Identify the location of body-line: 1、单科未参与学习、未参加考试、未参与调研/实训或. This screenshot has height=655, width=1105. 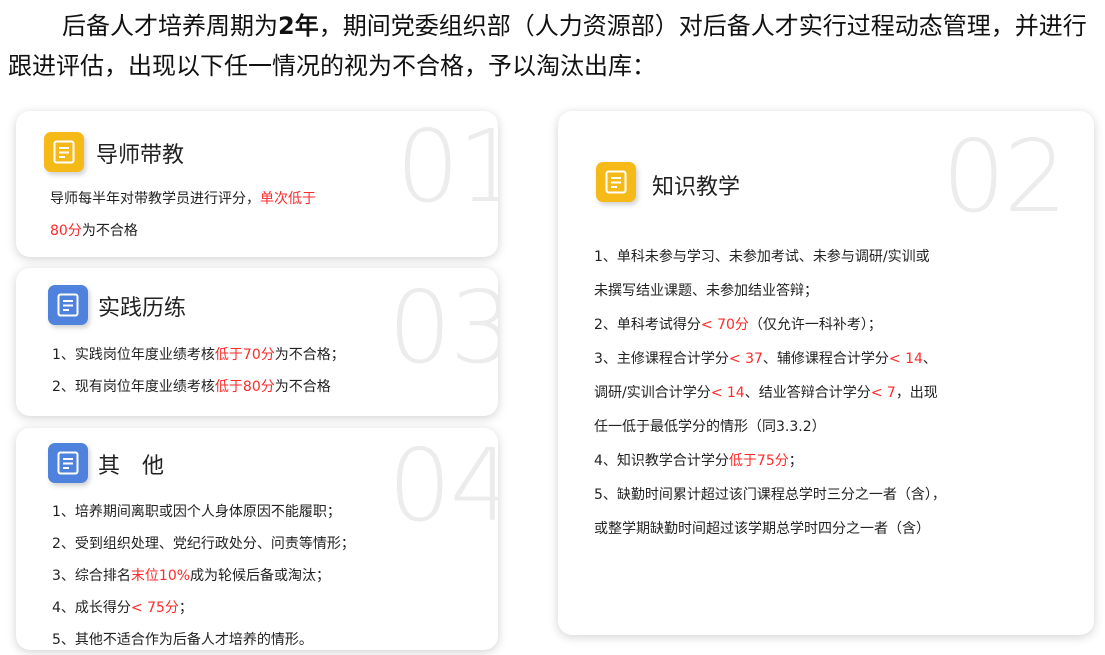
(762, 257).